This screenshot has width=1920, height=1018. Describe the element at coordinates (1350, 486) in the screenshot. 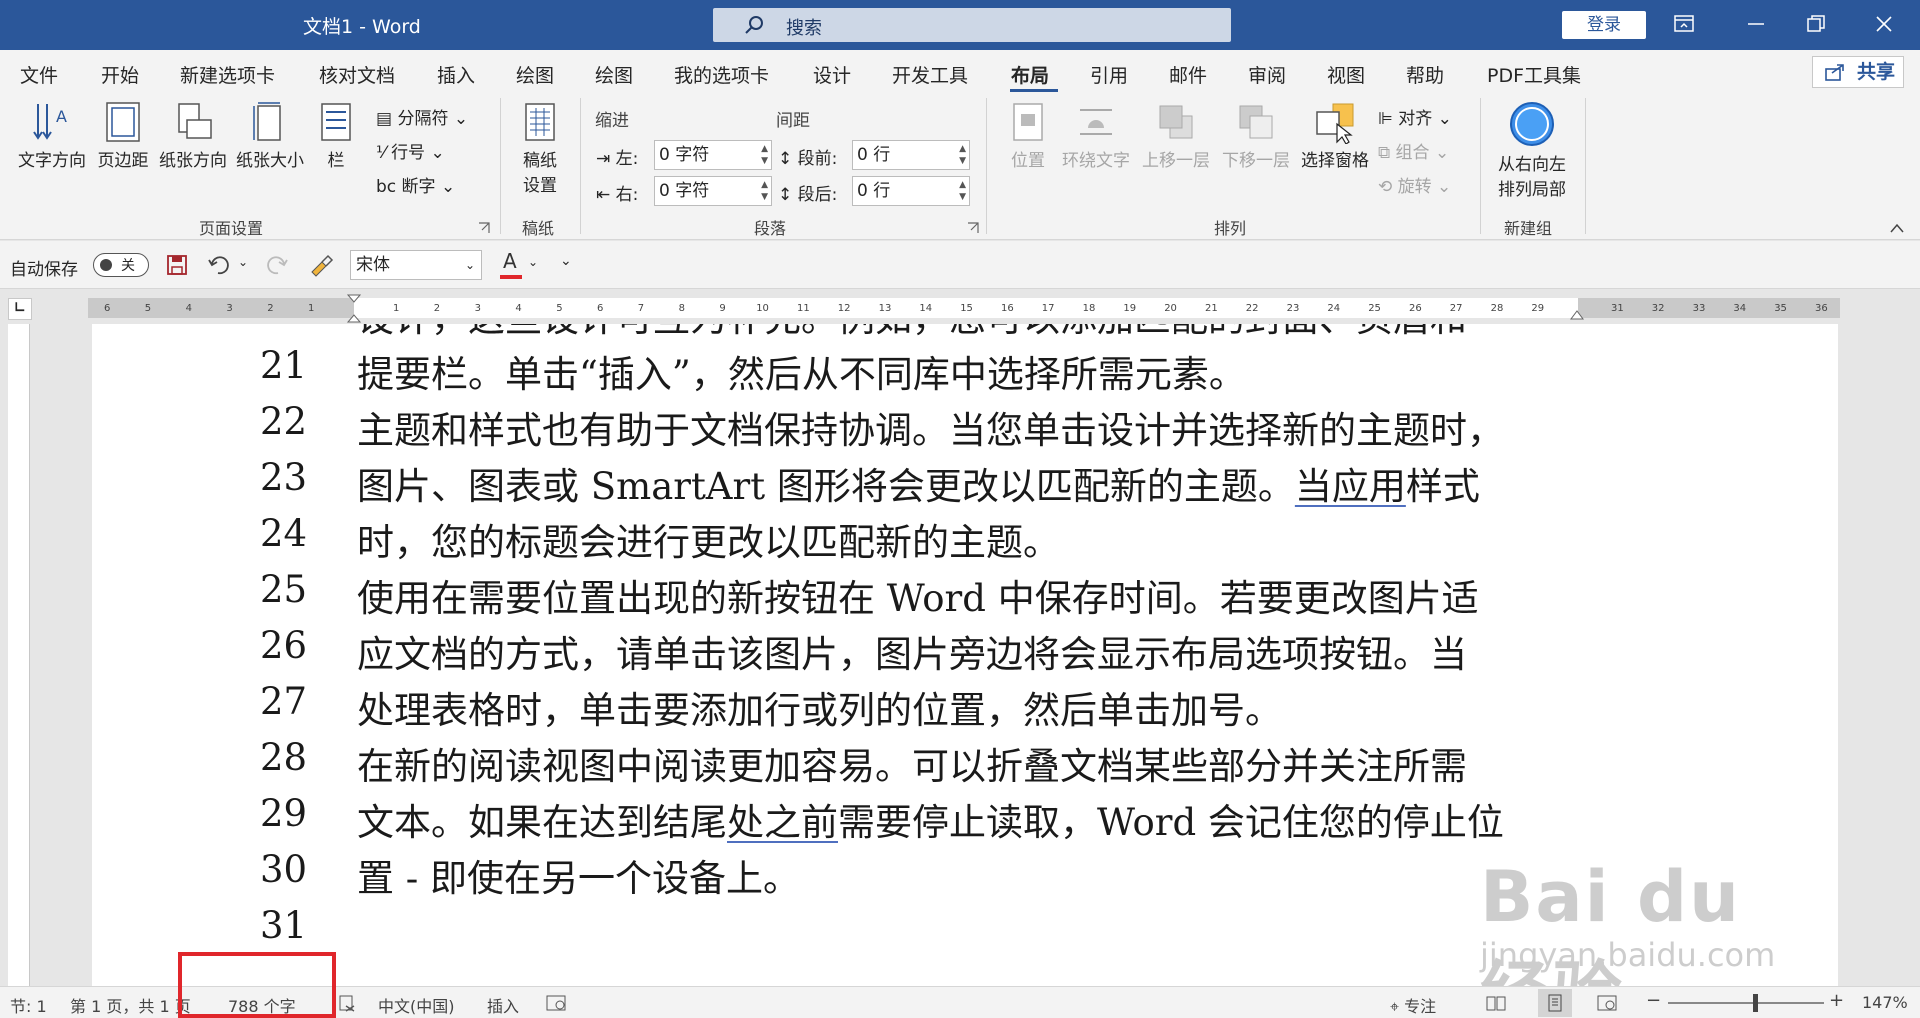

I see `grammar-underlined-text: 当应用` at that location.